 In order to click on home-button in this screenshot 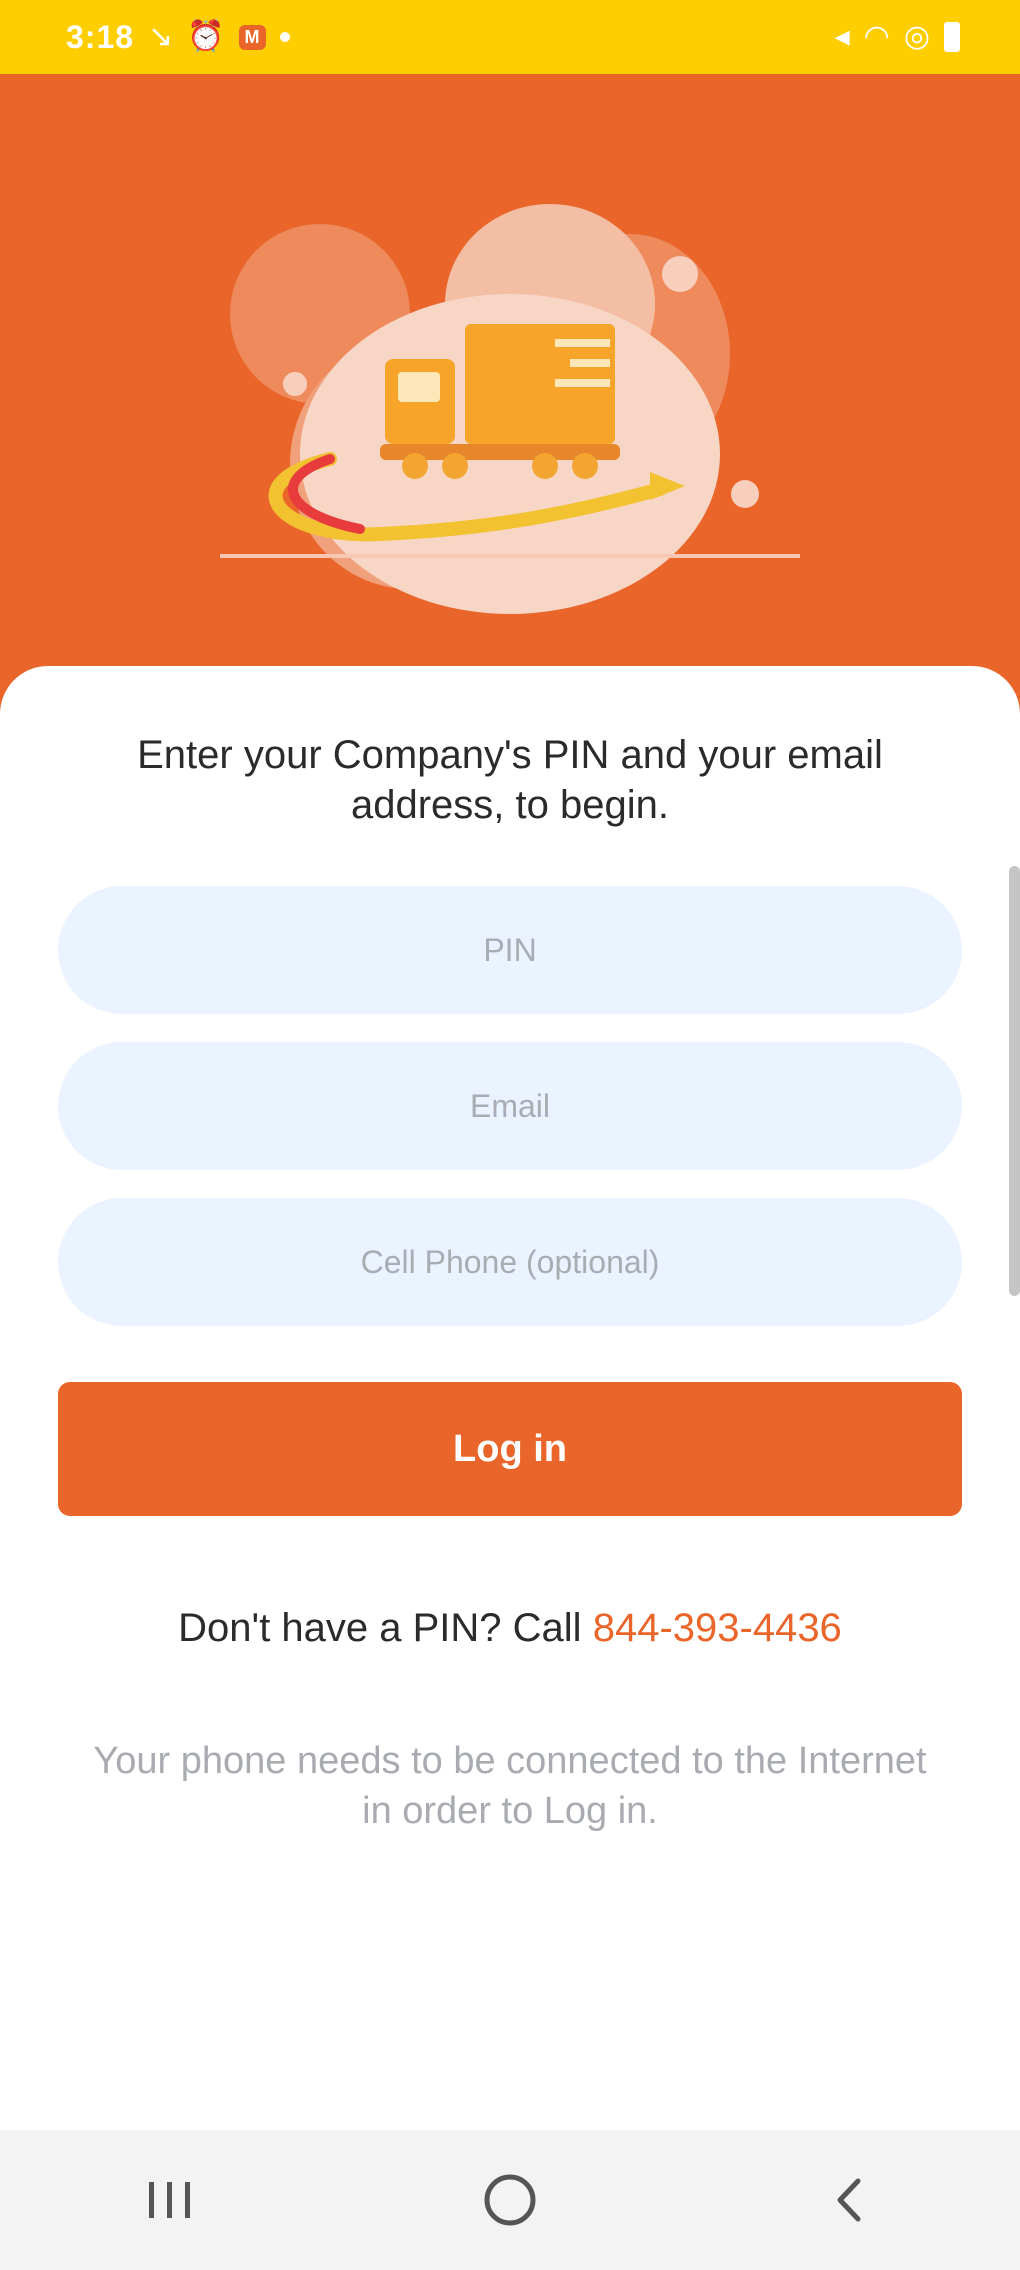, I will do `click(510, 2200)`.